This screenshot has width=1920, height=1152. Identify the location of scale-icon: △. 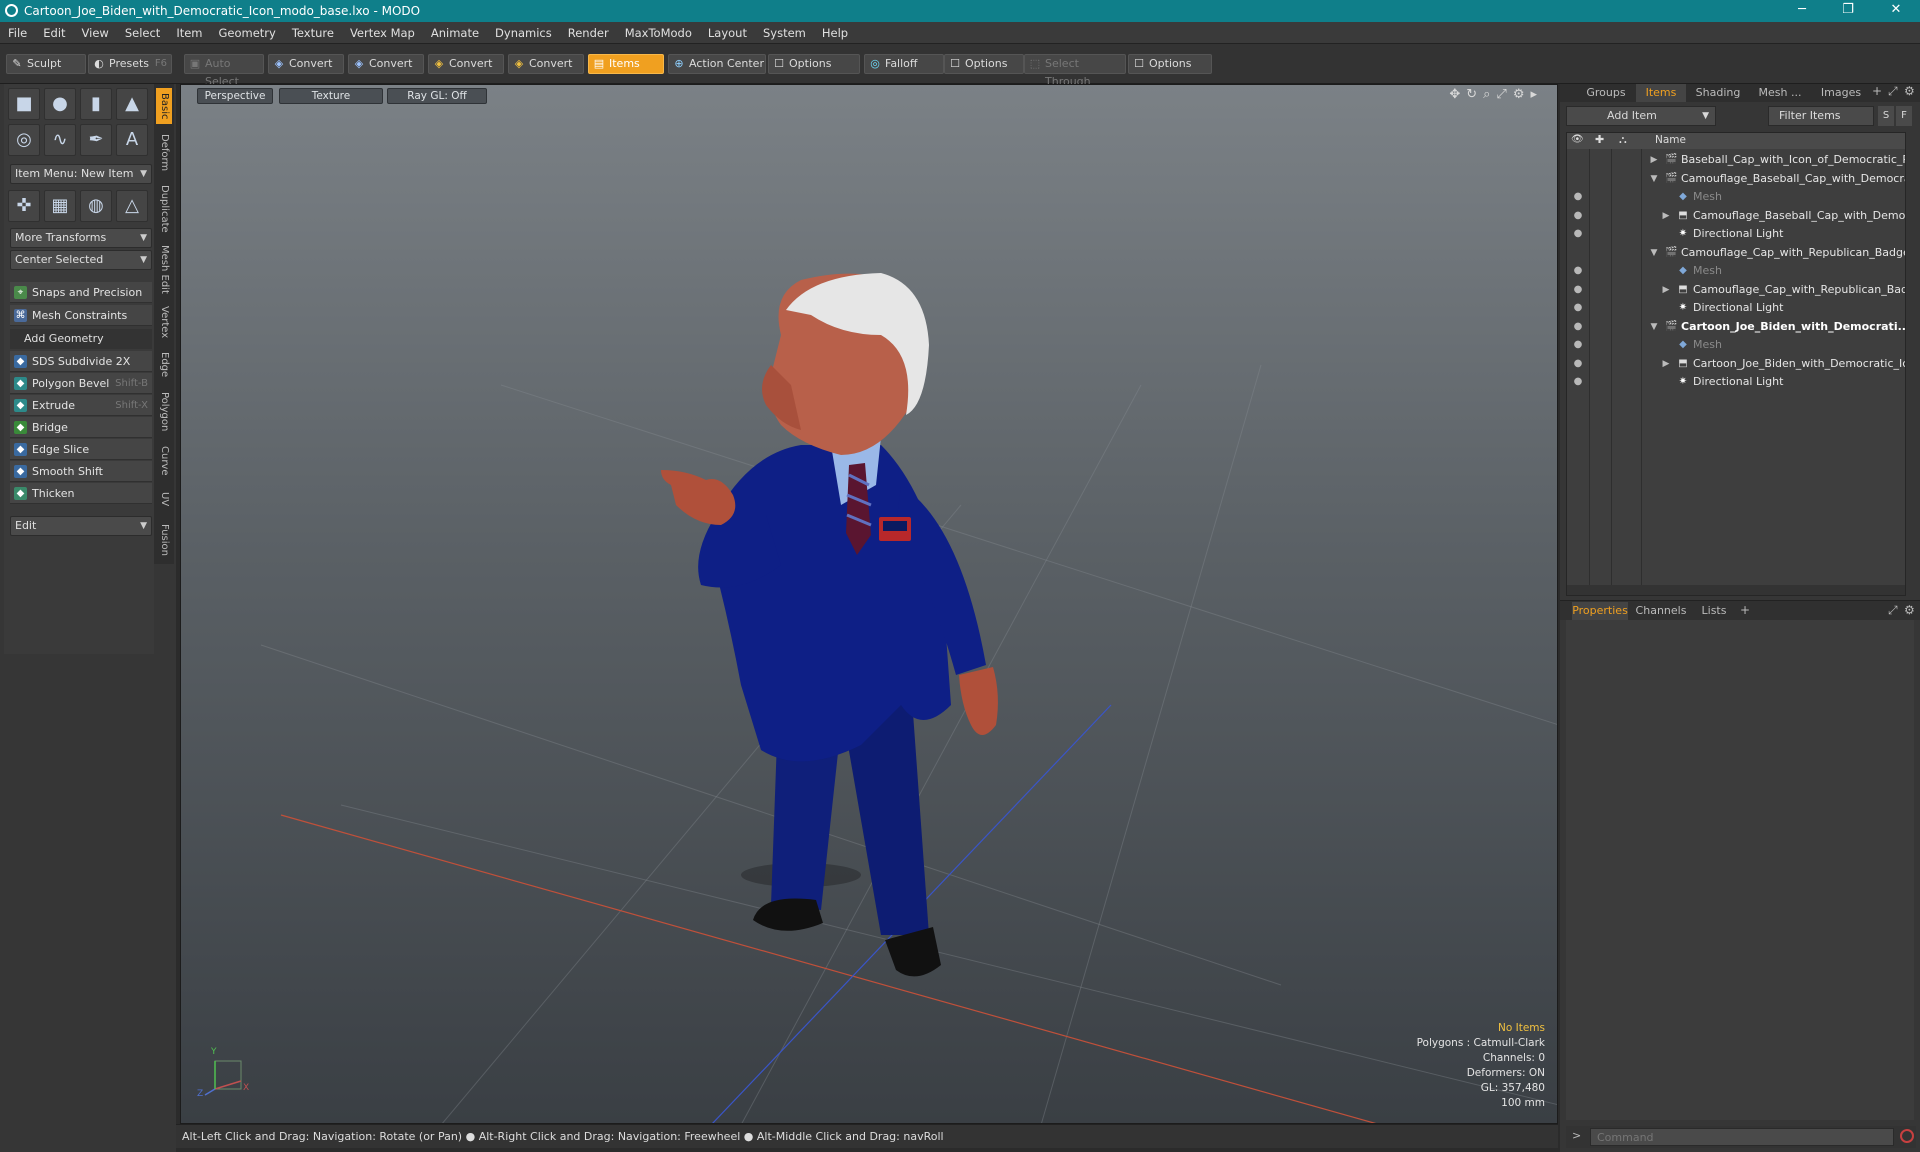
(132, 206).